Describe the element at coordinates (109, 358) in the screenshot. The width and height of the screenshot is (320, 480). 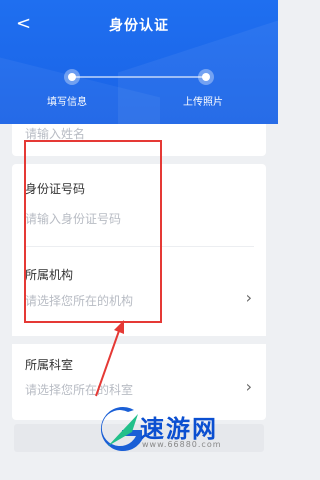
I see `annotation-arrow` at that location.